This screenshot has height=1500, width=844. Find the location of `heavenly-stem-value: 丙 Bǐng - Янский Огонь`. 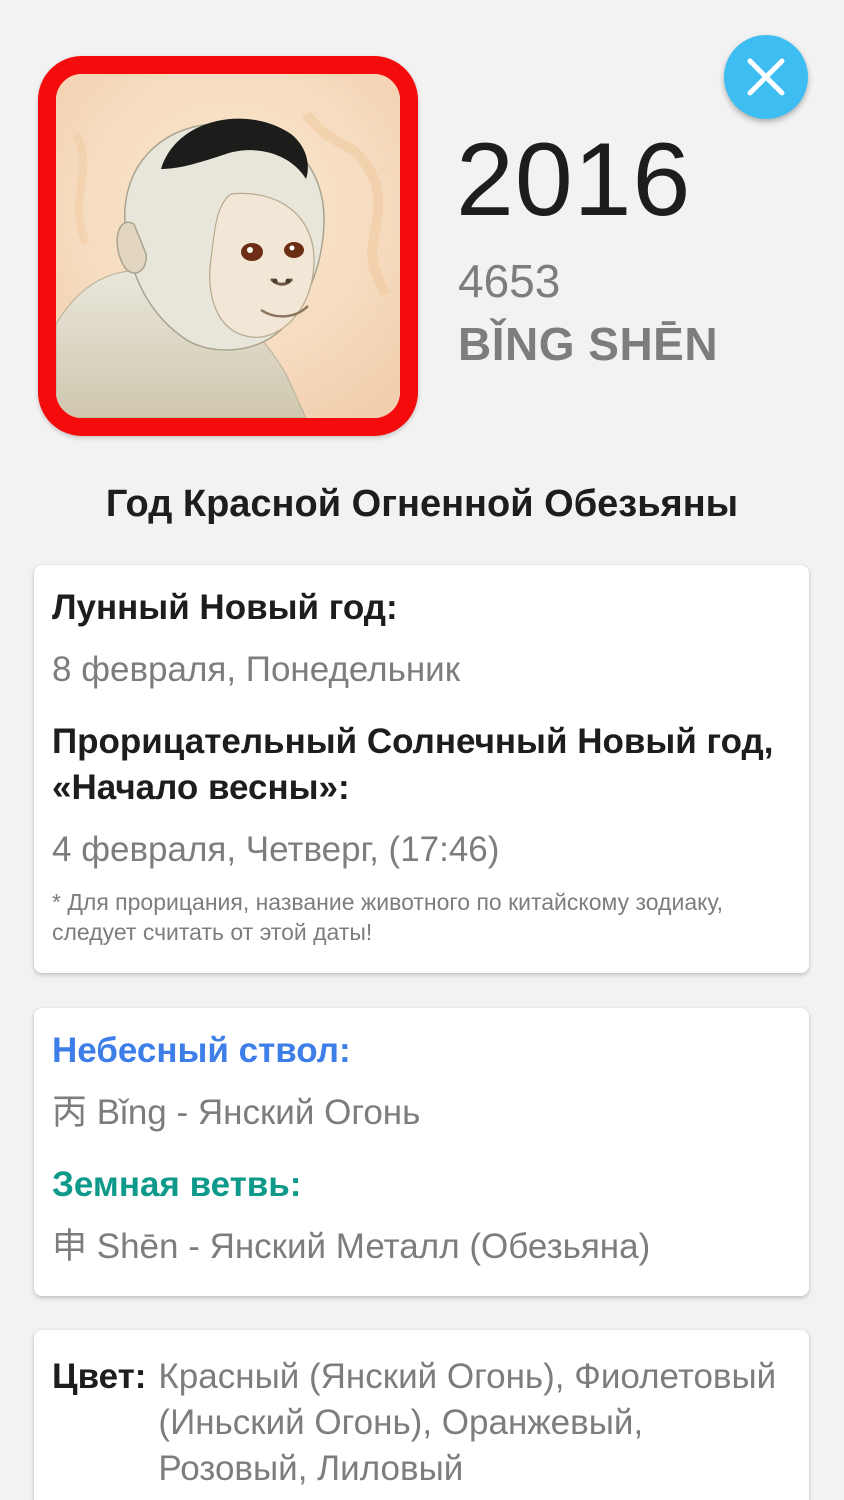

heavenly-stem-value: 丙 Bǐng - Янский Огонь is located at coordinates (236, 1112).